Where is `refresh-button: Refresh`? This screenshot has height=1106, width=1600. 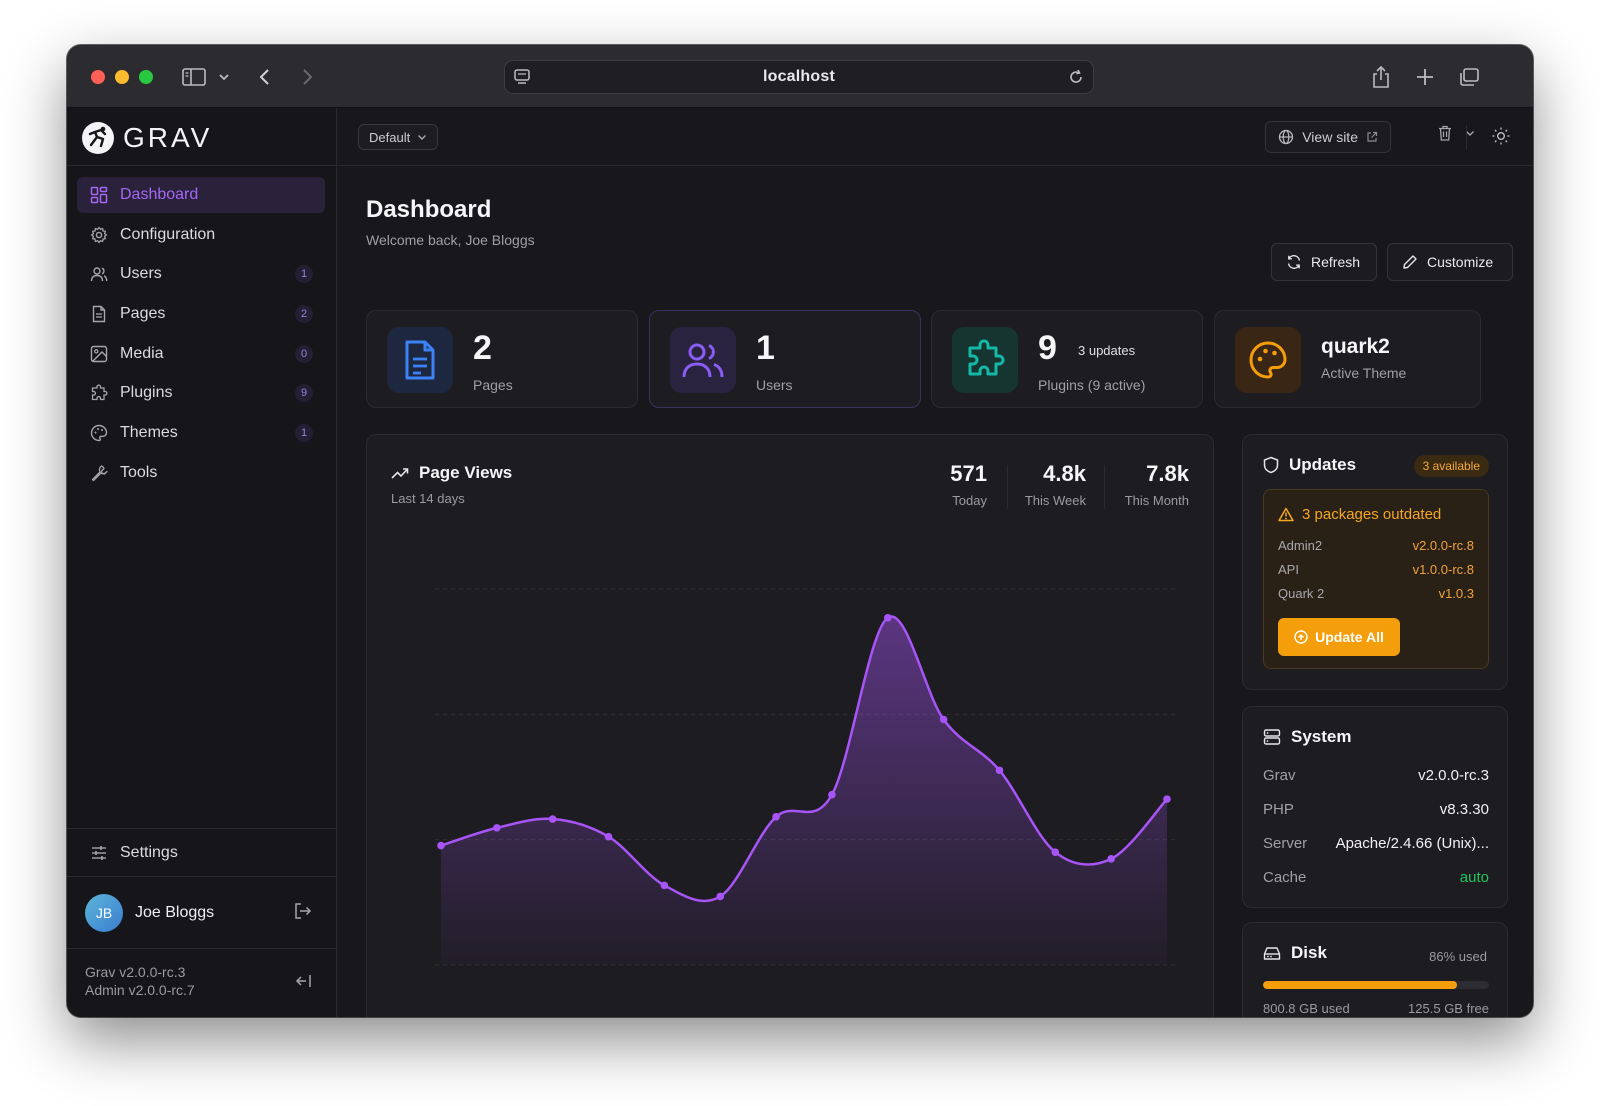 refresh-button: Refresh is located at coordinates (1324, 262).